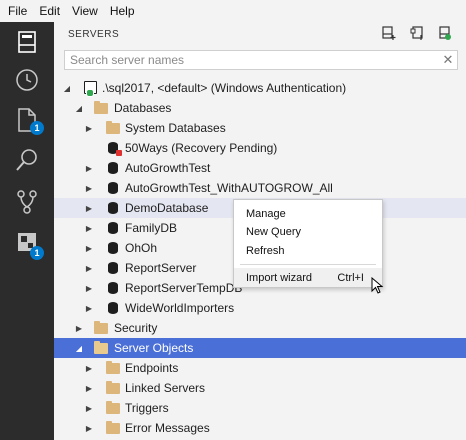 The width and height of the screenshot is (466, 440). I want to click on ctx-refresh: Refresh, so click(308, 250).